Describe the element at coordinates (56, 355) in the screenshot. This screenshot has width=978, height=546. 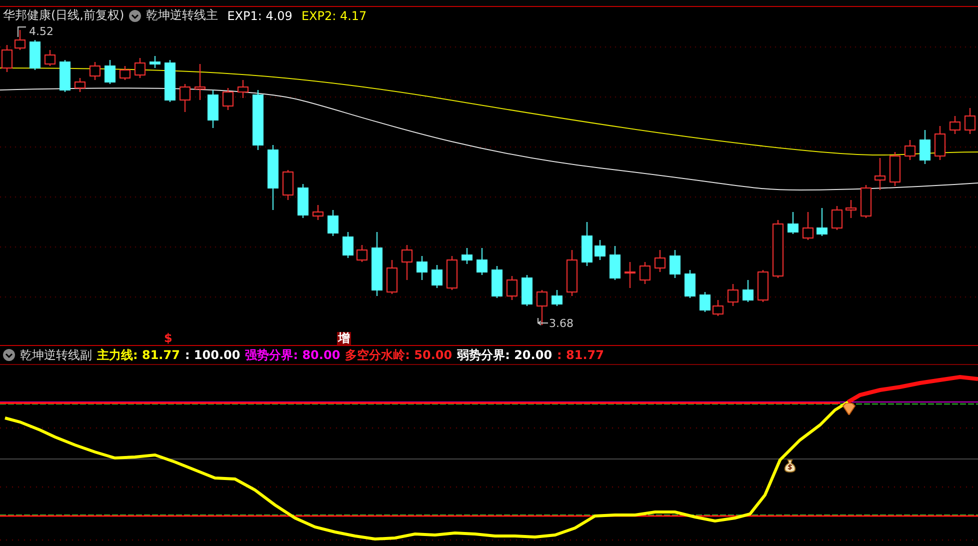
I see `indicator-name: 乾坤逆转线副` at that location.